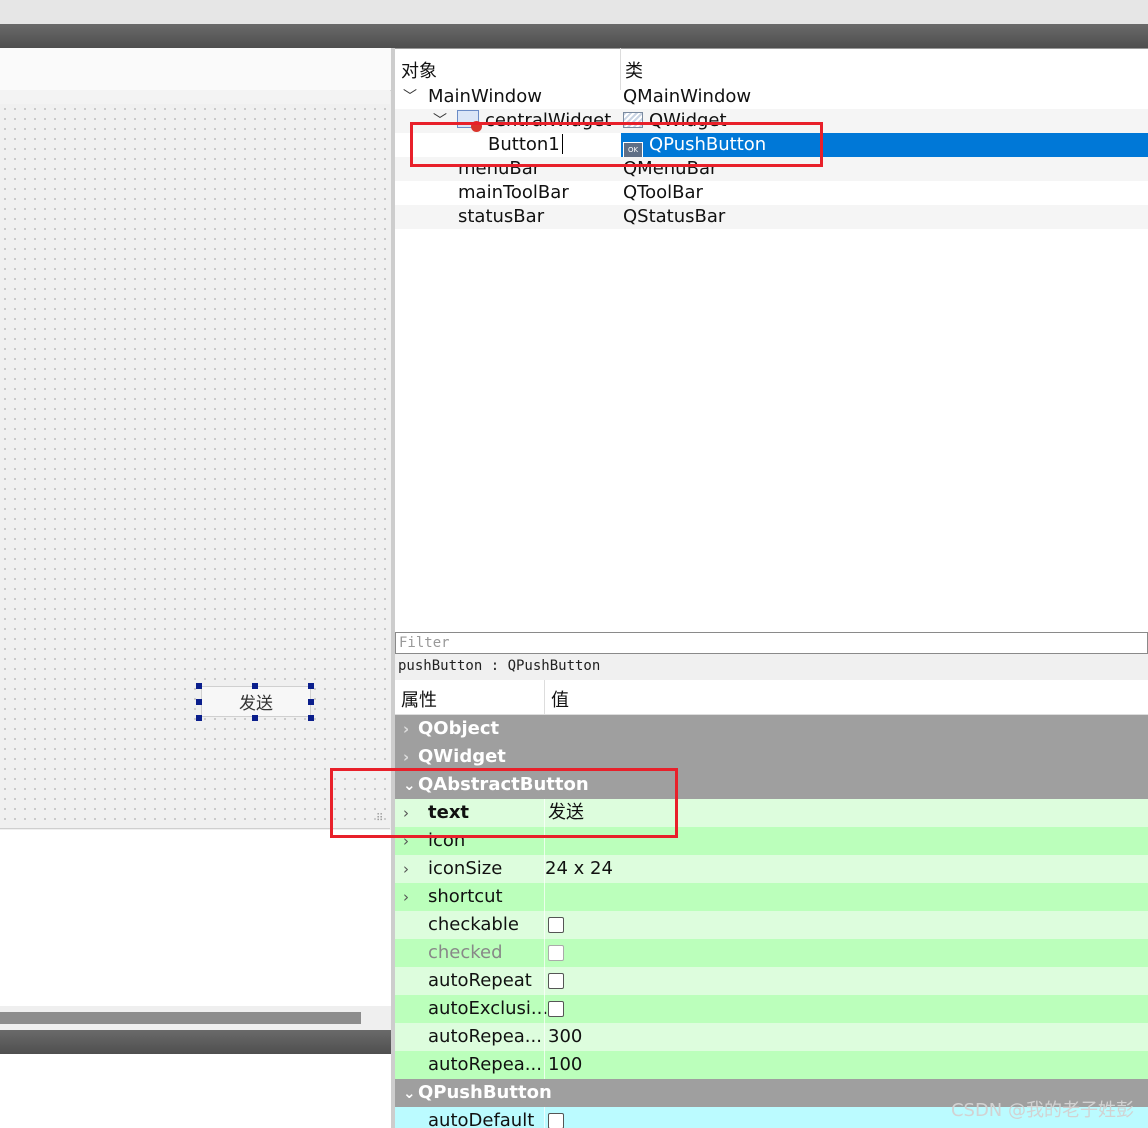 Image resolution: width=1148 pixels, height=1128 pixels. I want to click on object-name: mainToolBar, so click(513, 192).